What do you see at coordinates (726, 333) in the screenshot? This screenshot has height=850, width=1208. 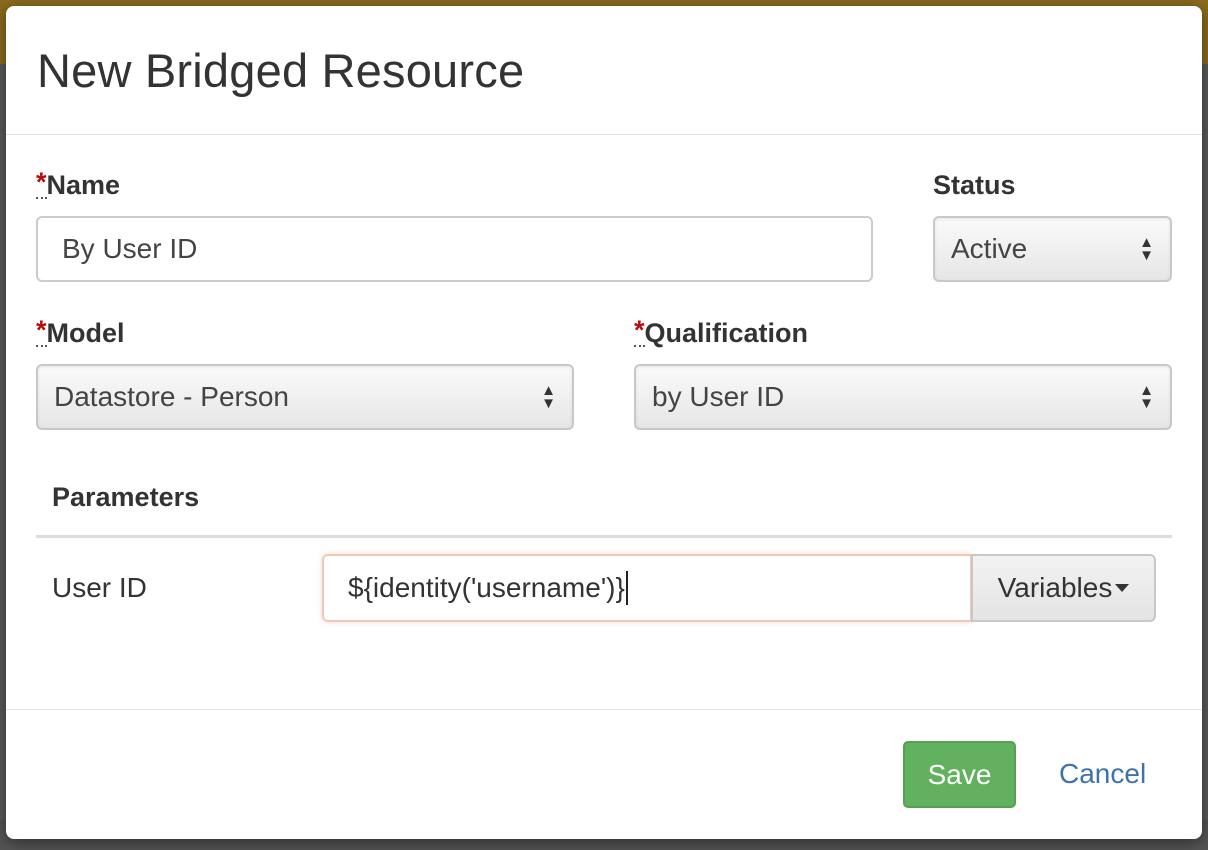 I see `qualification-label-text: Qualification` at bounding box center [726, 333].